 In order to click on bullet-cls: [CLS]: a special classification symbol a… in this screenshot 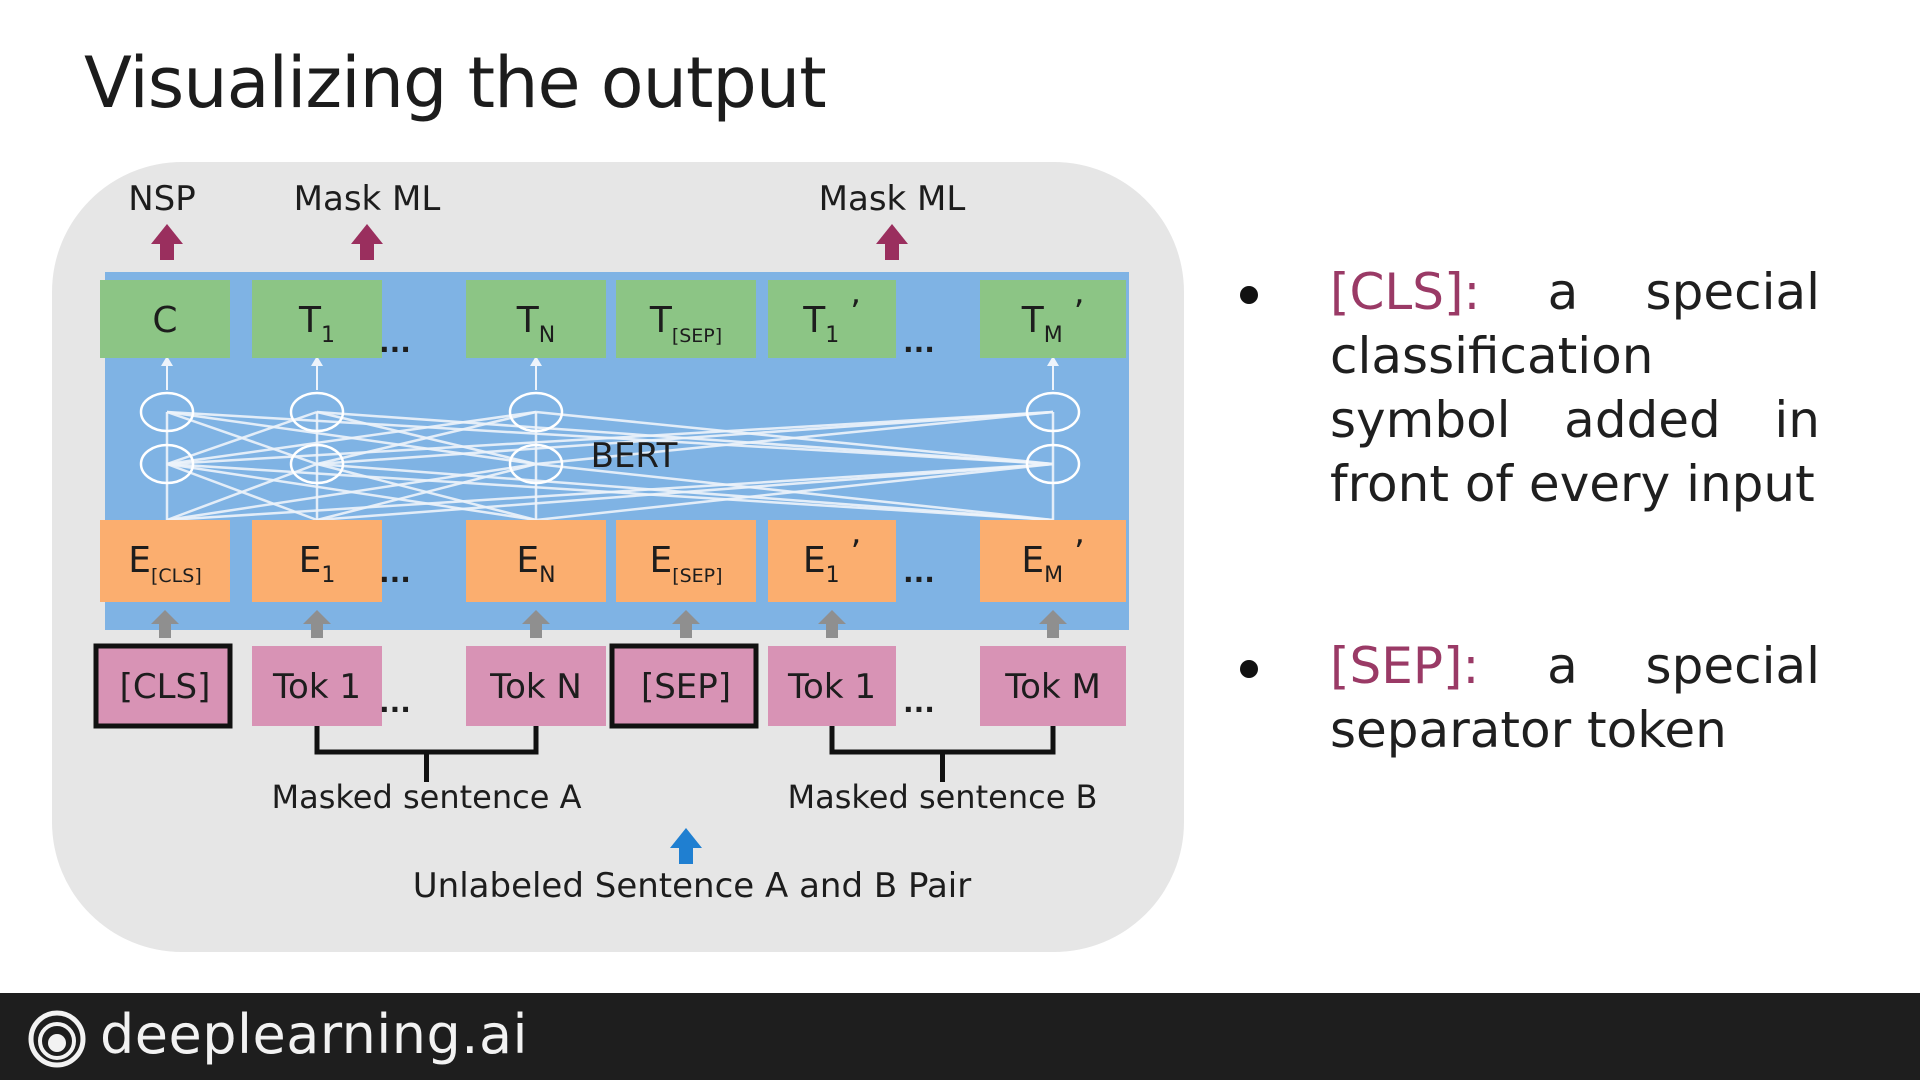, I will do `click(1540, 390)`.